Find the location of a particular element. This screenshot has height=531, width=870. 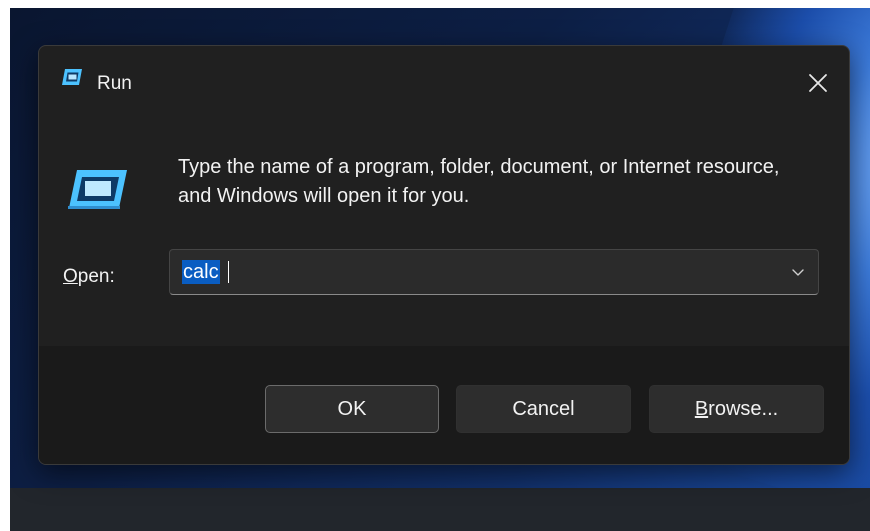

chevron-down-icon is located at coordinates (798, 272).